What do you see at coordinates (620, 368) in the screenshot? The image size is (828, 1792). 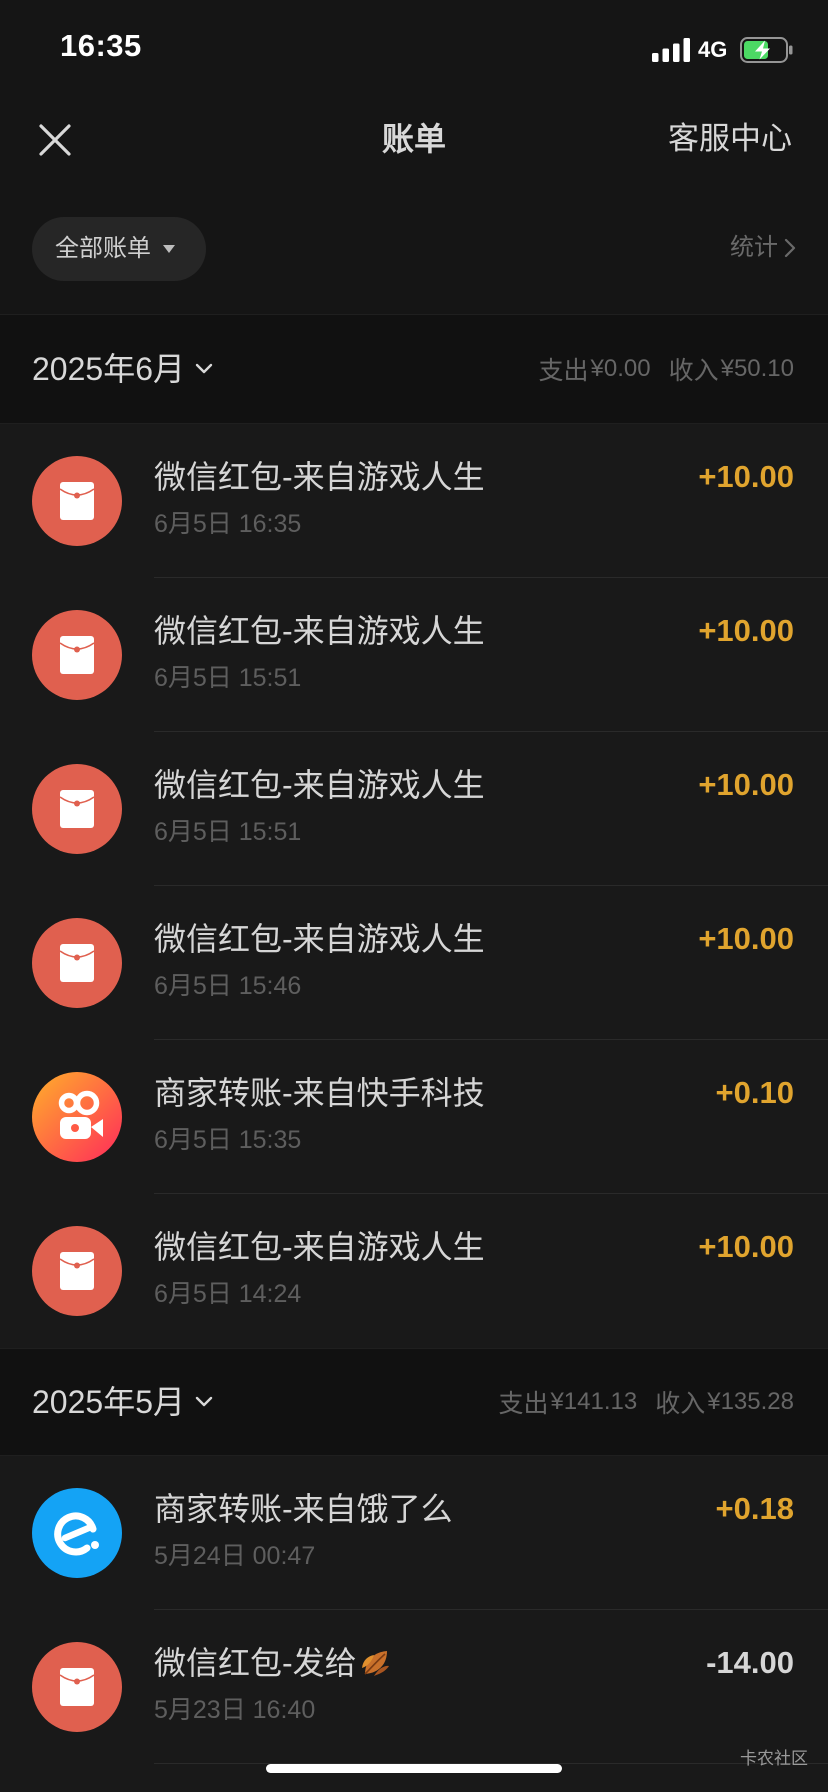 I see `expense-total: ¥0.00` at bounding box center [620, 368].